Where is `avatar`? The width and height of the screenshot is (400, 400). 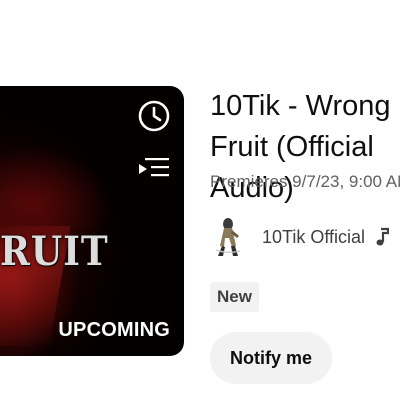
avatar is located at coordinates (227, 237).